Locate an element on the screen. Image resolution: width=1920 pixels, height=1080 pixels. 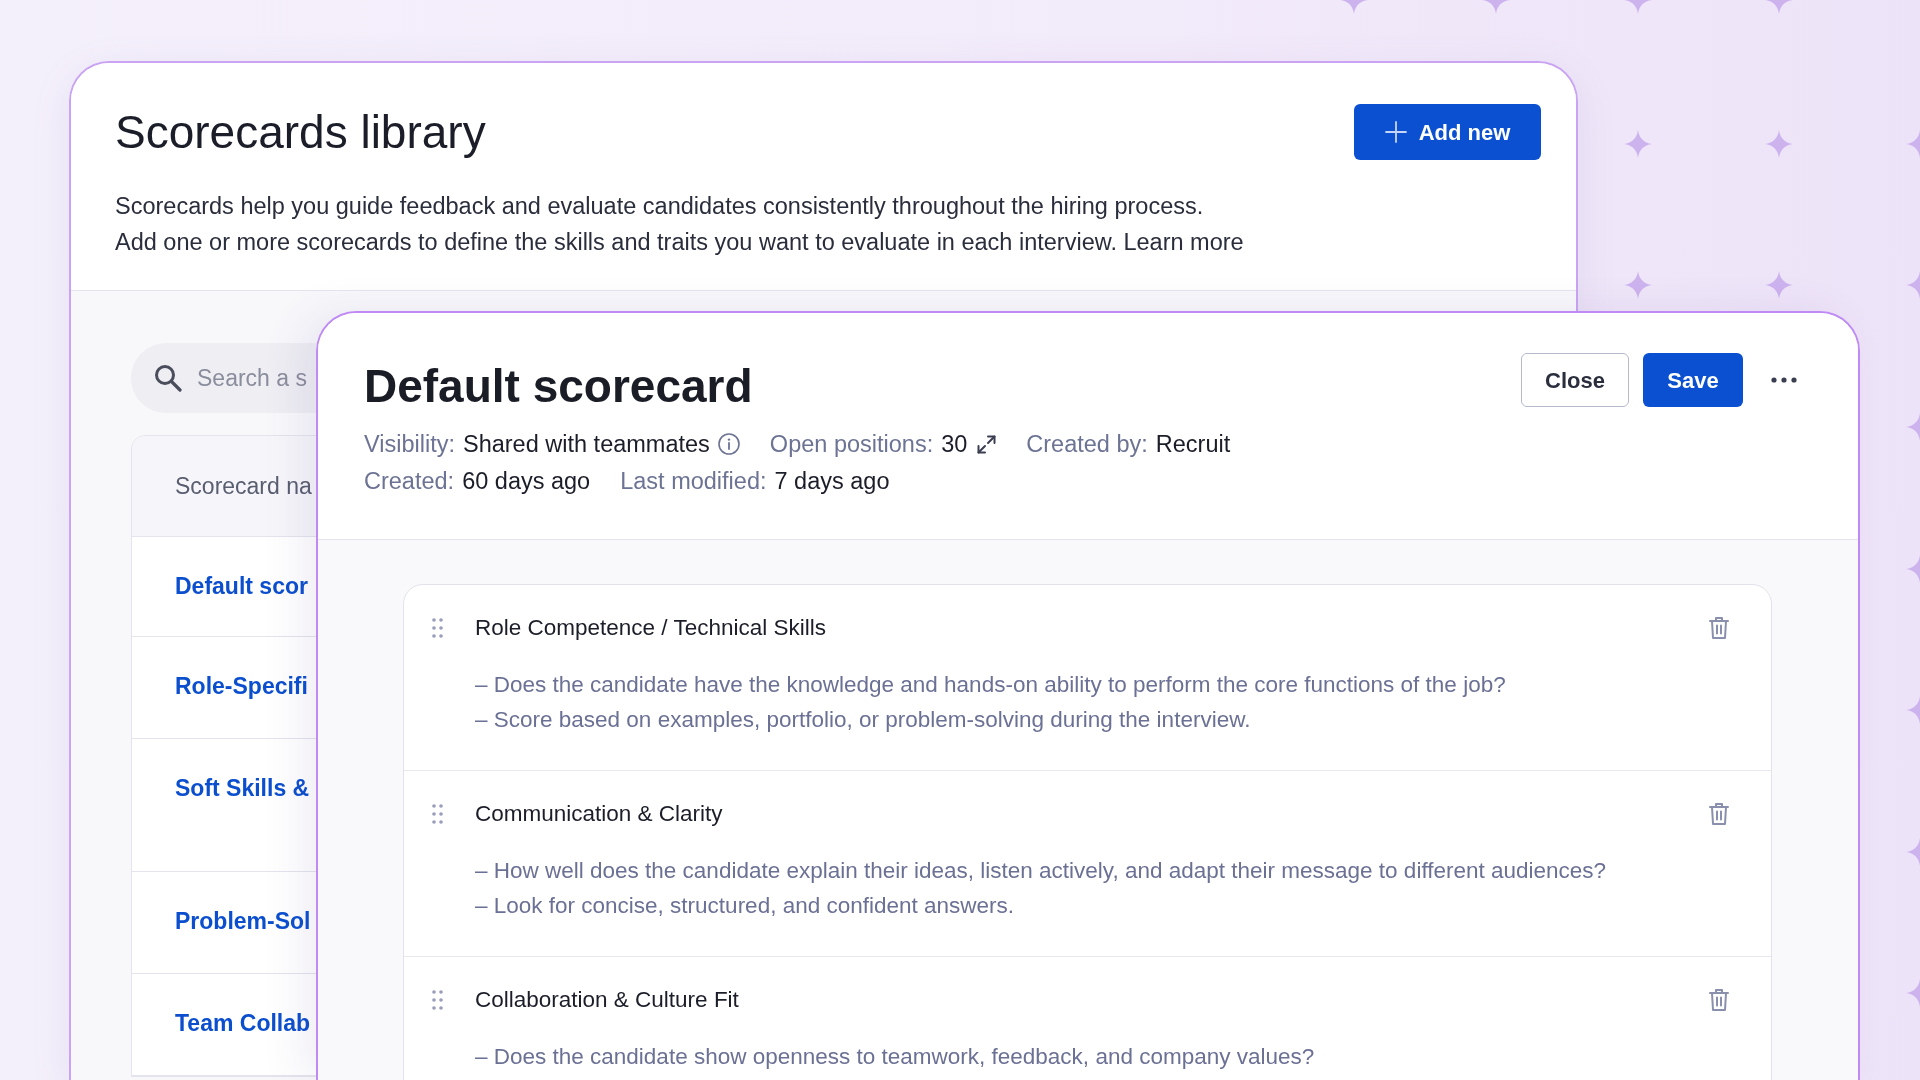
search-field: Search a s is located at coordinates (223, 378).